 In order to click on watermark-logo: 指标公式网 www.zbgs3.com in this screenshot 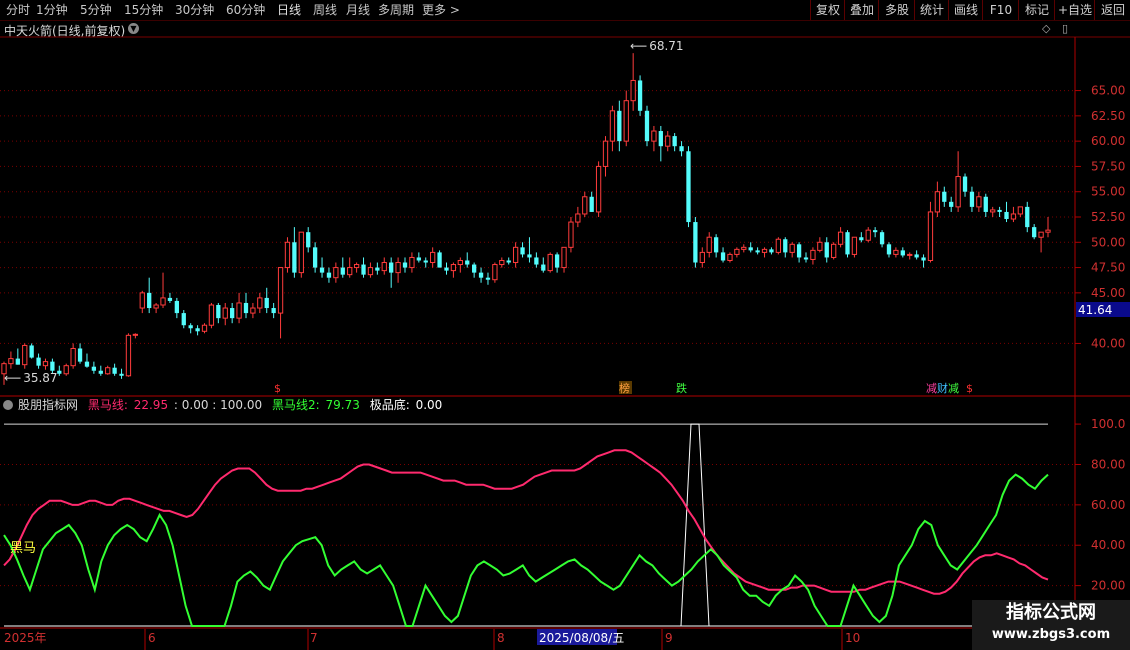, I will do `click(1051, 625)`.